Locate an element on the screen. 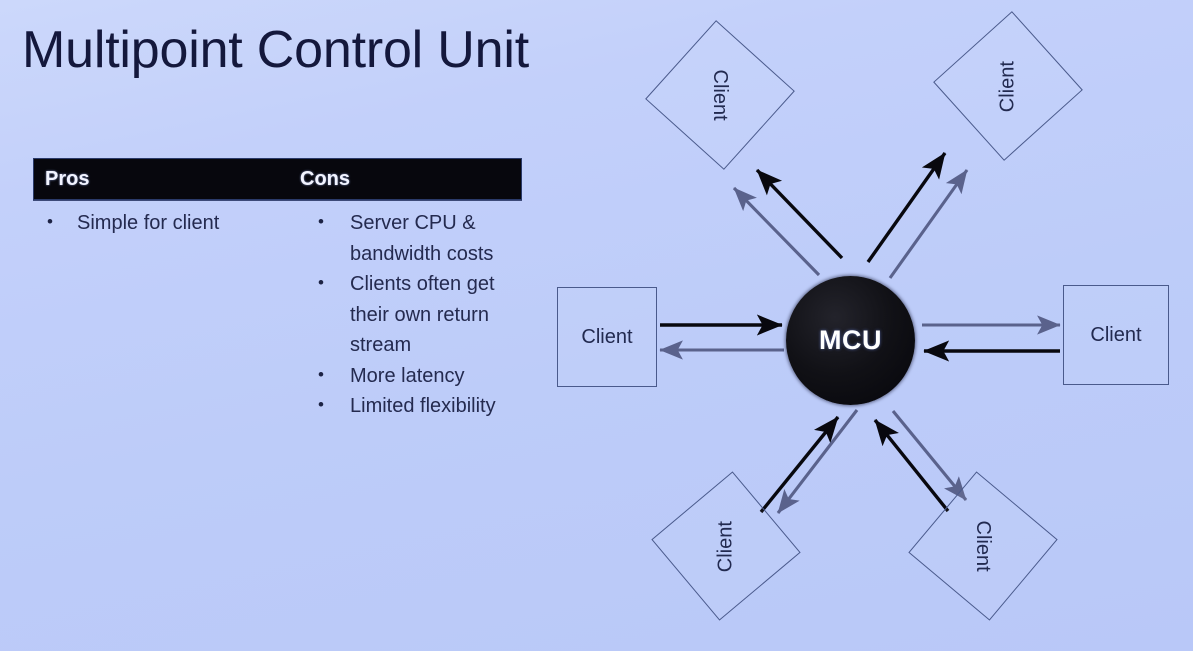 This screenshot has height=651, width=1193. list-item: Server CPU & bandwidth costs is located at coordinates (409, 238).